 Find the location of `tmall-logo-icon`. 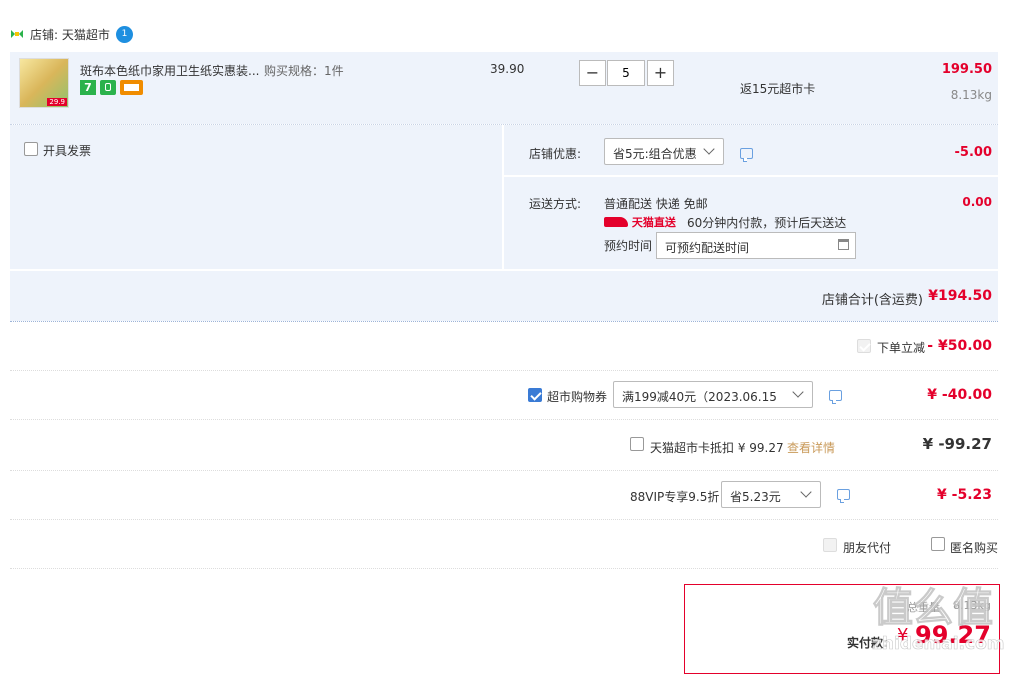

tmall-logo-icon is located at coordinates (17, 33).